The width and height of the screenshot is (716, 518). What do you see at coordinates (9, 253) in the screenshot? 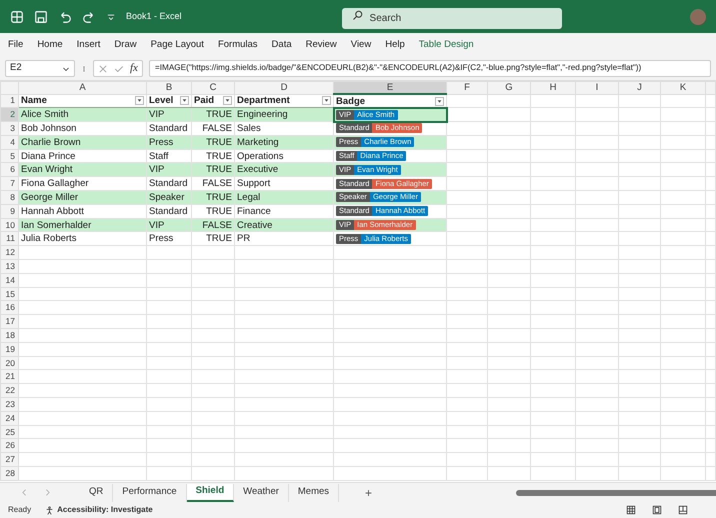
I see `row-header: 12` at bounding box center [9, 253].